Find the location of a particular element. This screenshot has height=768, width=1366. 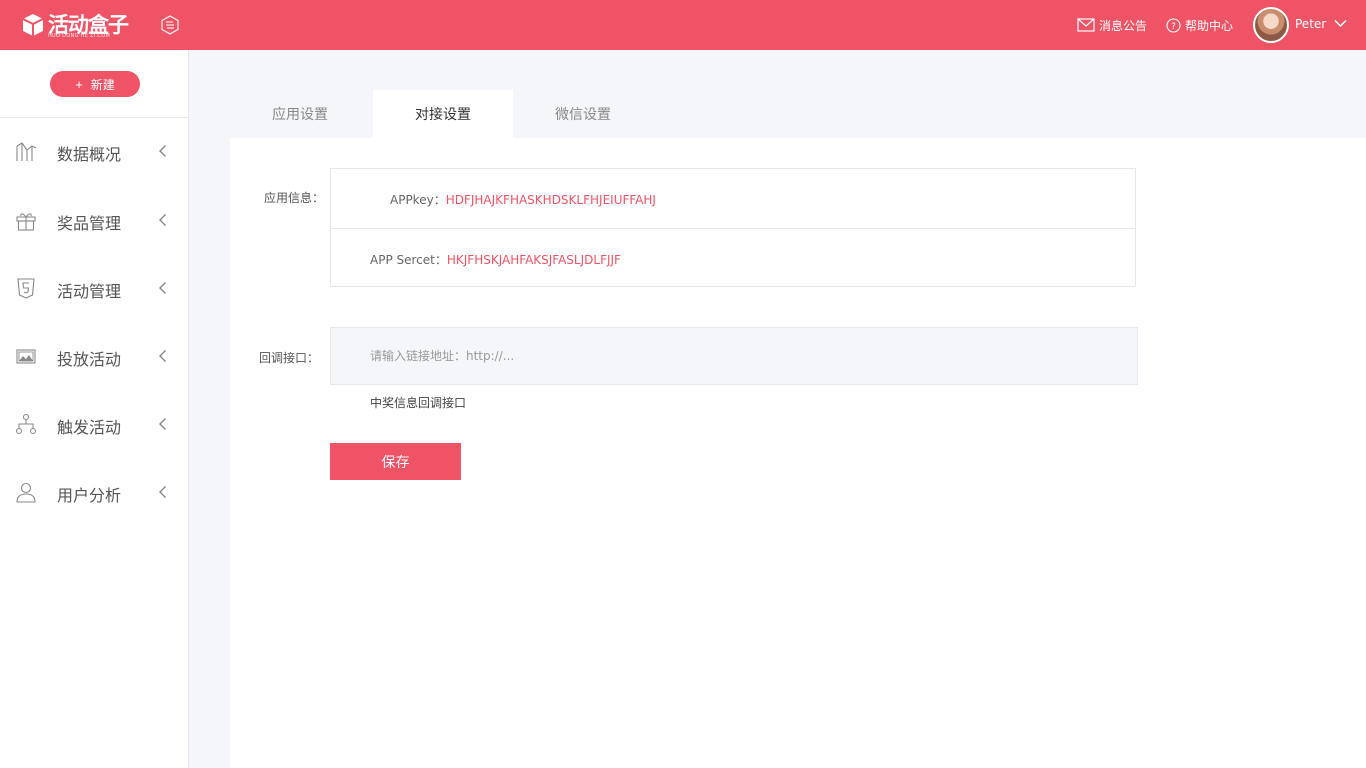

secret-row: APP Sercet：HKJFHSKJAHFAKSJFASLJDLFJJF is located at coordinates (733, 257).